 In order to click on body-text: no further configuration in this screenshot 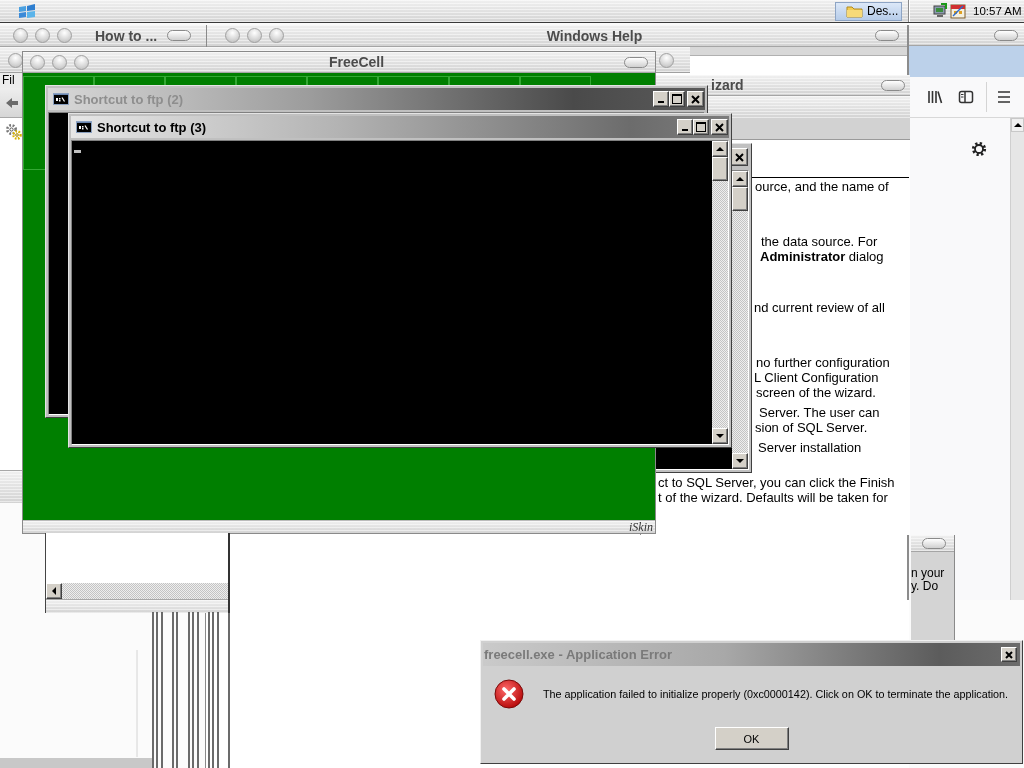, I will do `click(823, 362)`.